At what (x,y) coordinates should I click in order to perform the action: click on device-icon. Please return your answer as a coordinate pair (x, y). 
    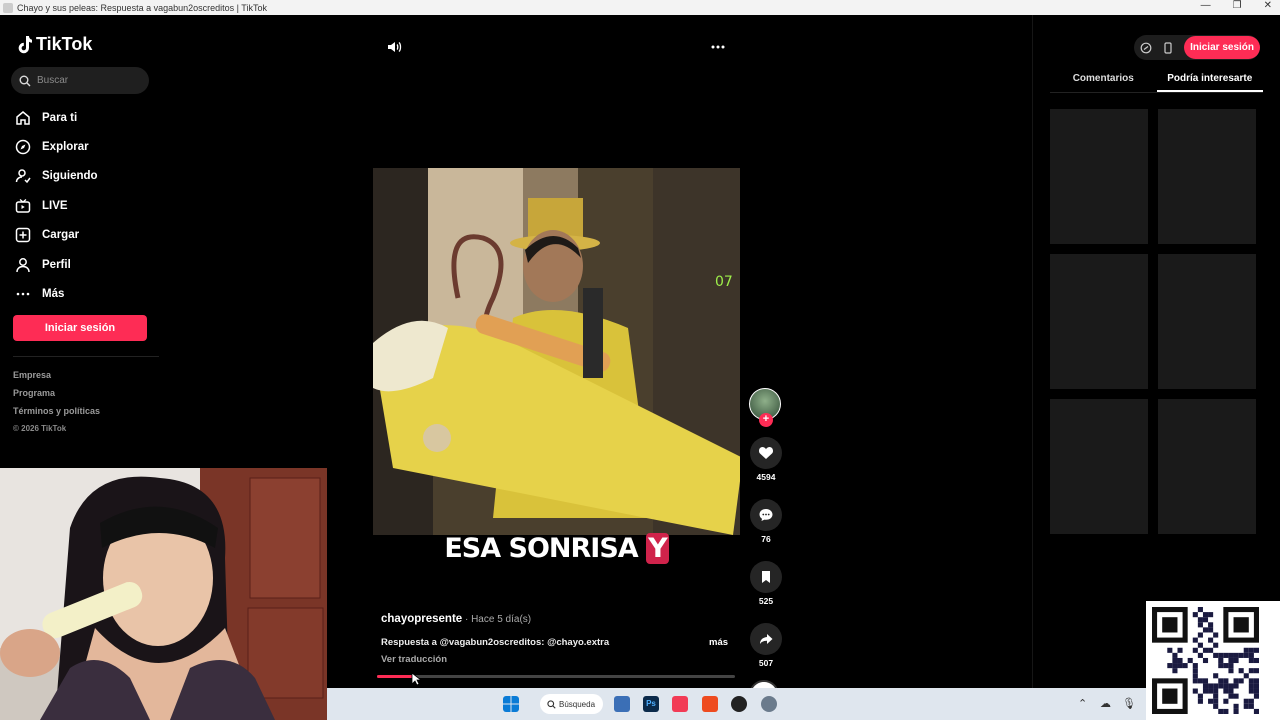
    Looking at the image, I should click on (1168, 47).